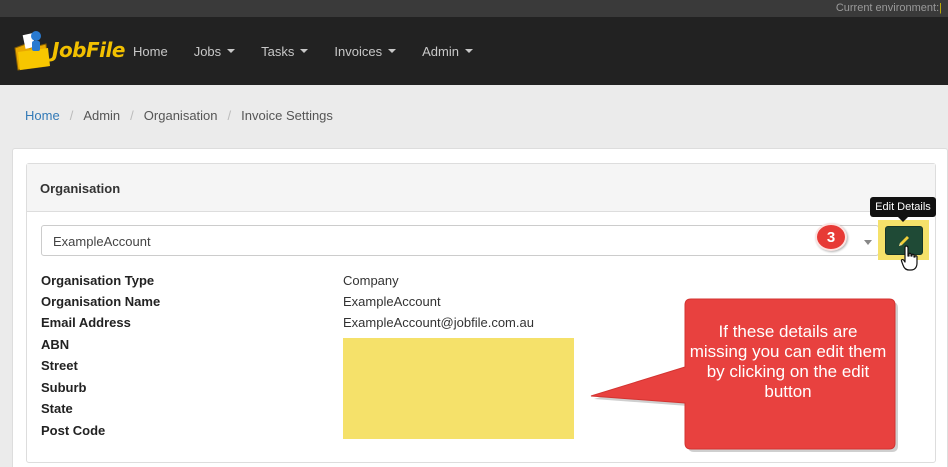  Describe the element at coordinates (64, 387) in the screenshot. I see `field-label: Suburb` at that location.